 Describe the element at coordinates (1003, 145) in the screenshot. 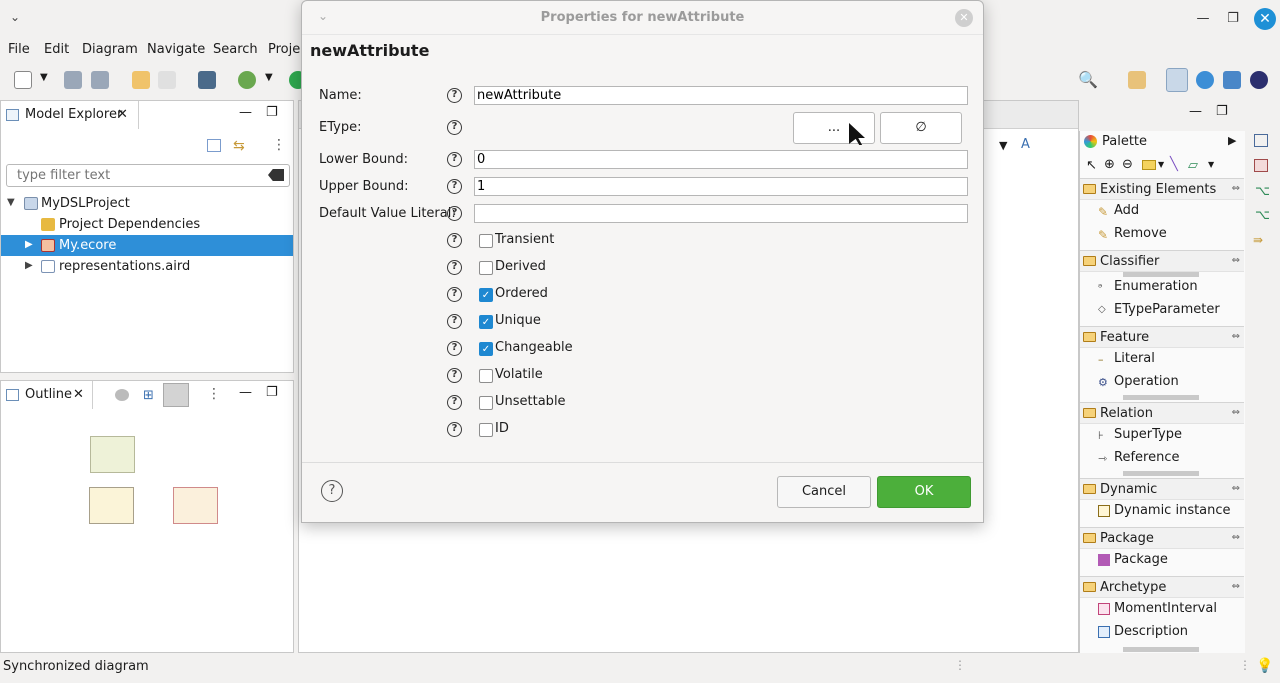

I see `editor-dropdown-icon: ▼` at that location.